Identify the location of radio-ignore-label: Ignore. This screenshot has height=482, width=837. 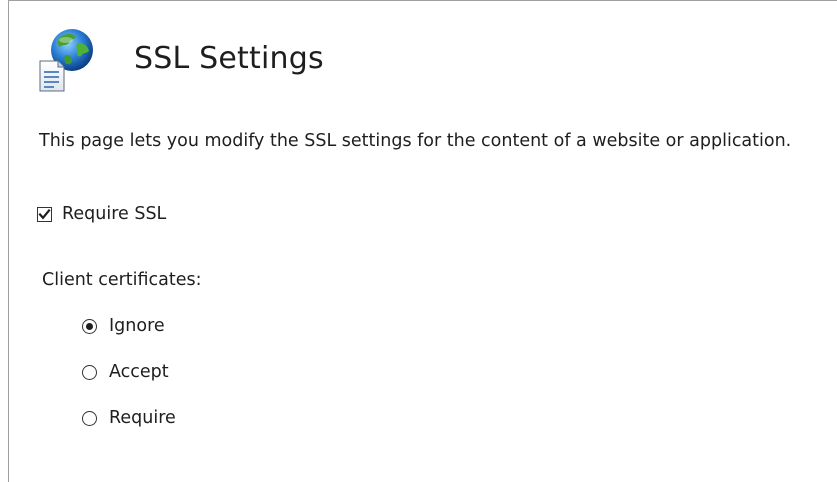
(137, 326).